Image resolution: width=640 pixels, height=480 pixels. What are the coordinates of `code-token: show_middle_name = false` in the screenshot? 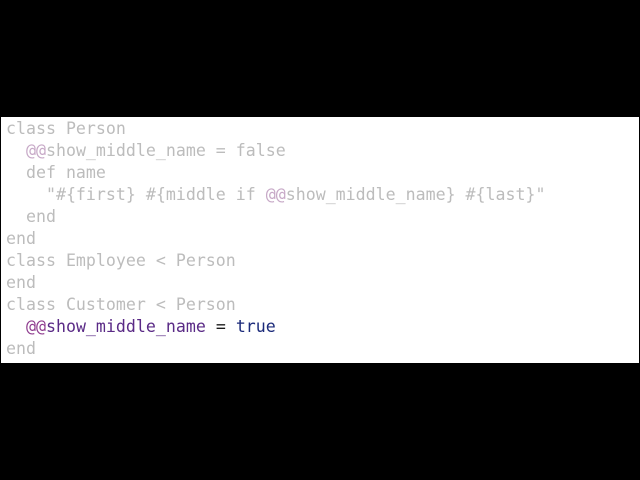 It's located at (165, 150).